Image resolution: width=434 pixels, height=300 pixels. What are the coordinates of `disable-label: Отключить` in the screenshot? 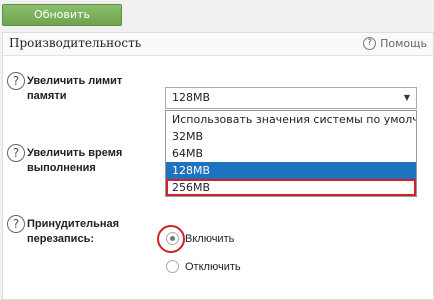 It's located at (213, 266).